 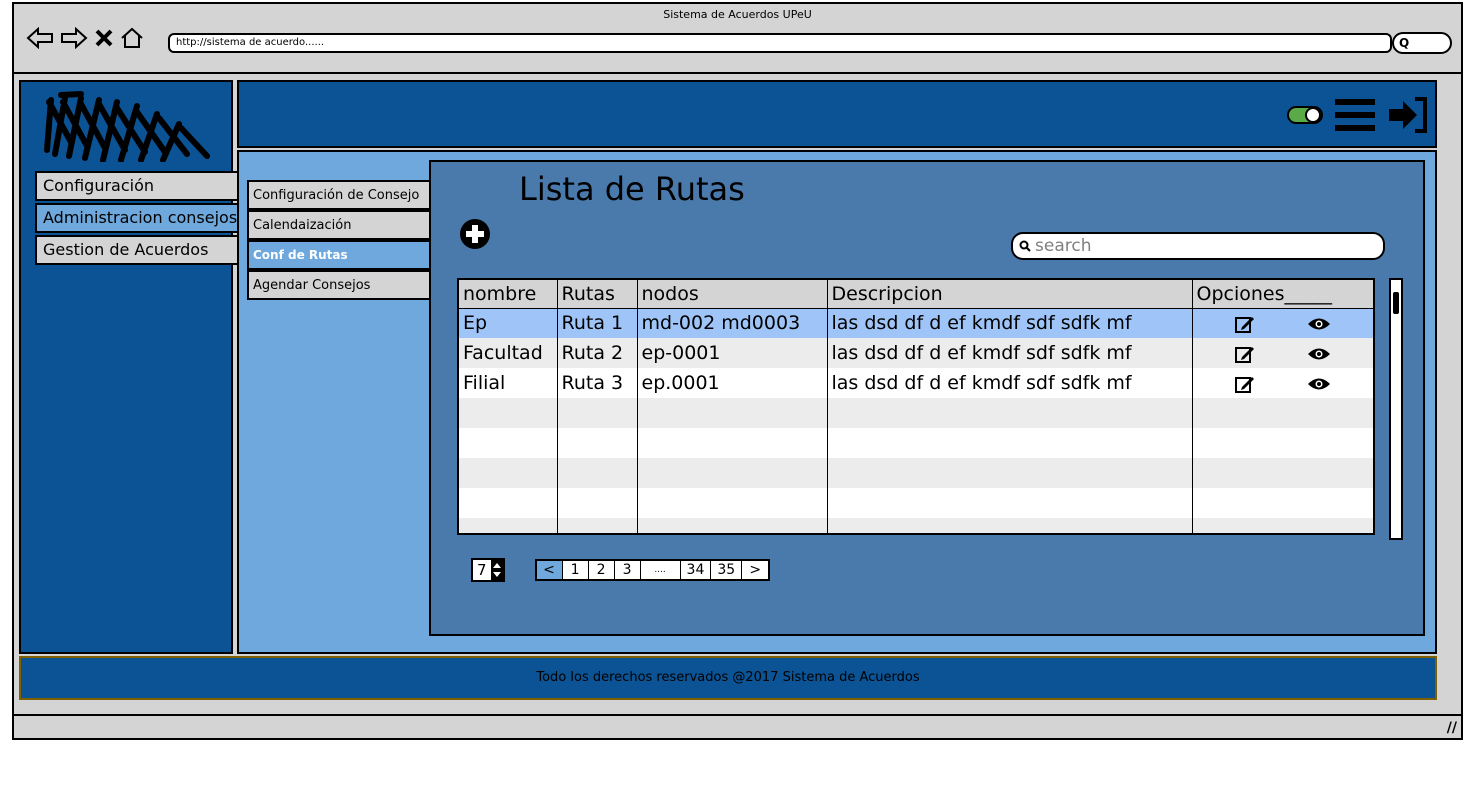 I want to click on pagination-bar: 7 < 1 2 3 .... 34 35 >, so click(x=621, y=570).